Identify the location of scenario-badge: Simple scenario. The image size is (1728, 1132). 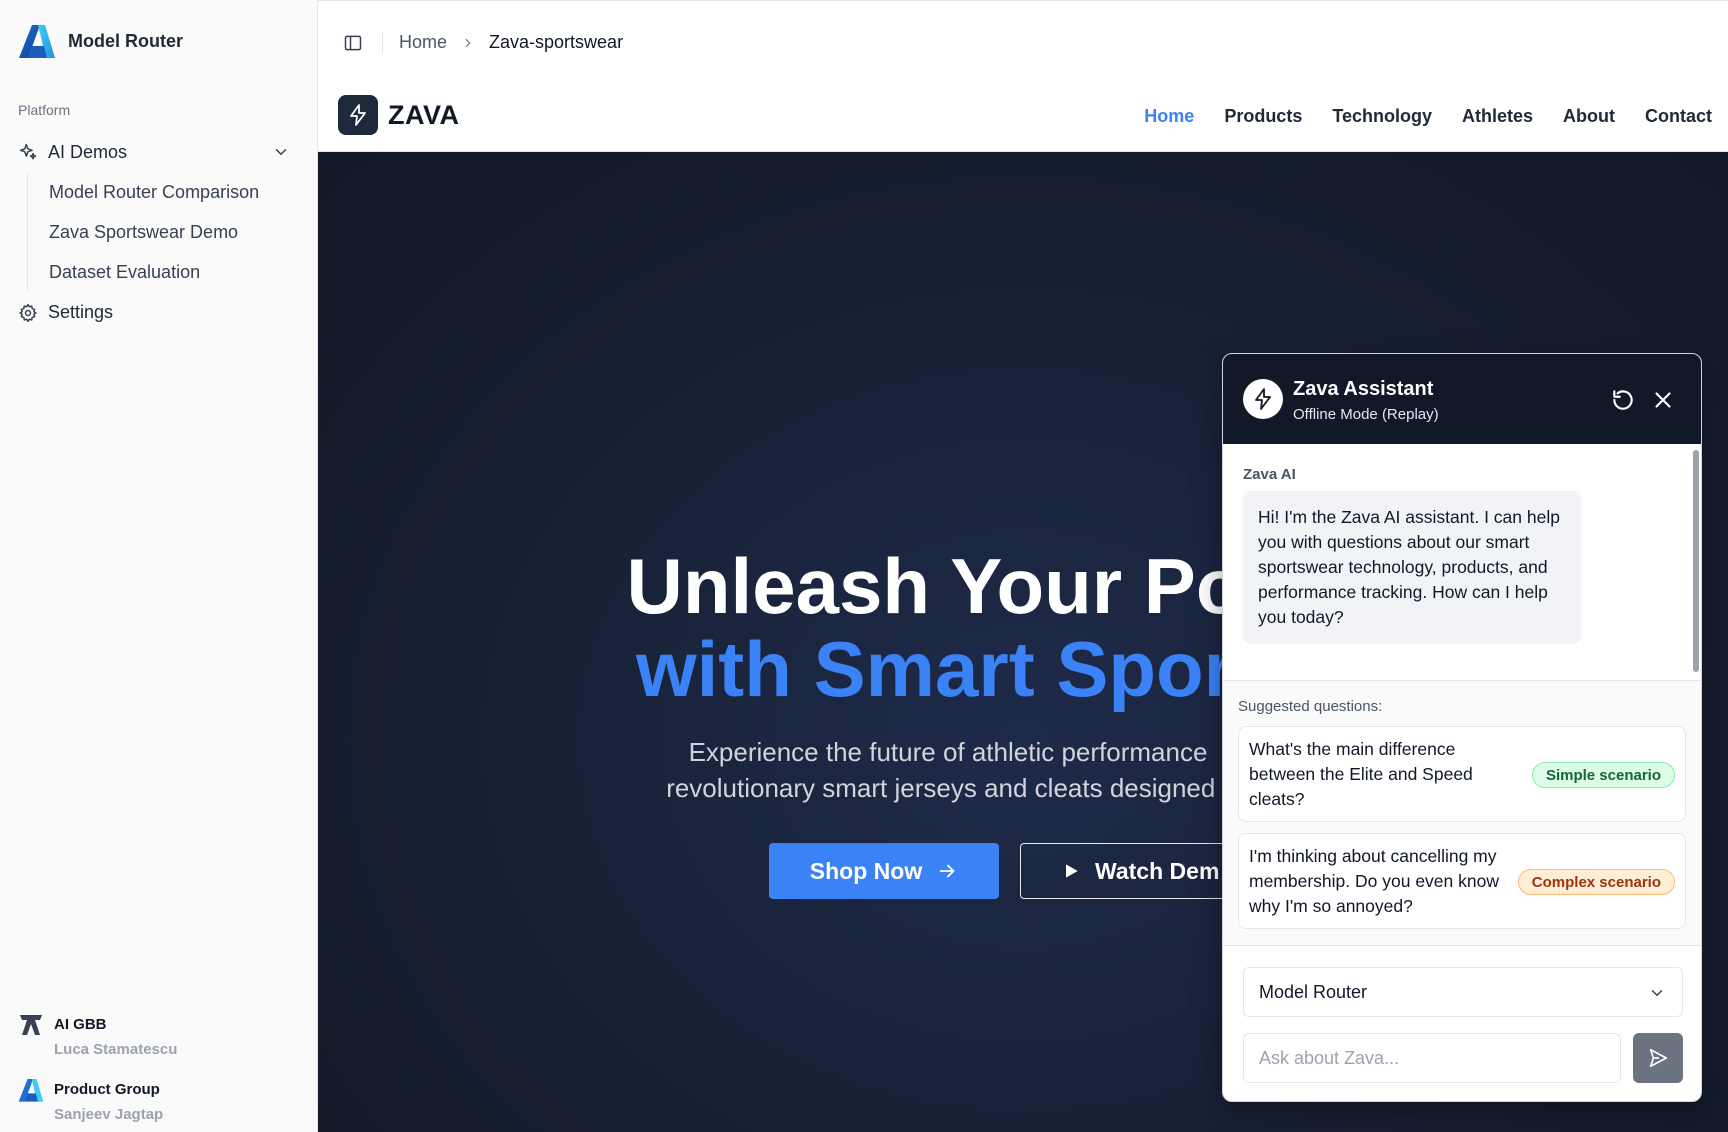
(1603, 775).